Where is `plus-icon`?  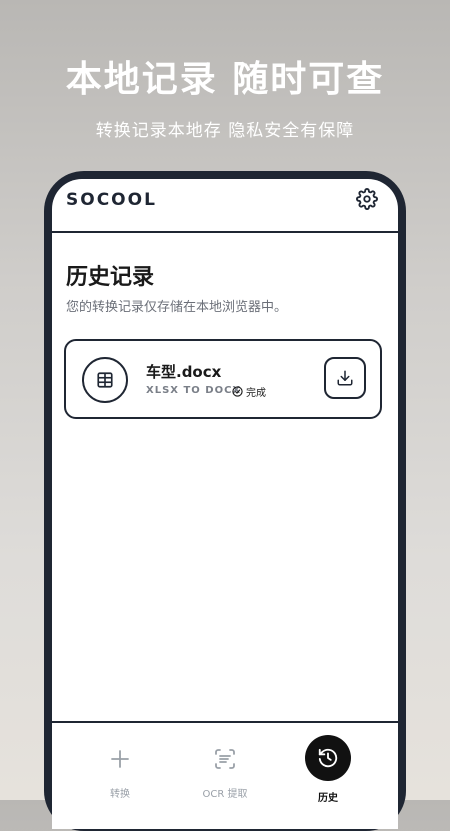 plus-icon is located at coordinates (120, 759).